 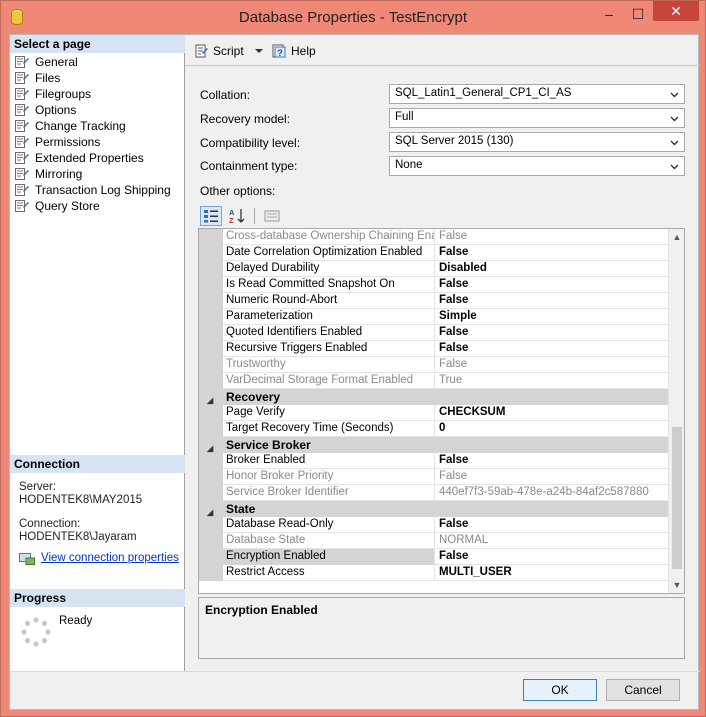 I want to click on property-row: Honor Broker Priority False, so click(x=433, y=477).